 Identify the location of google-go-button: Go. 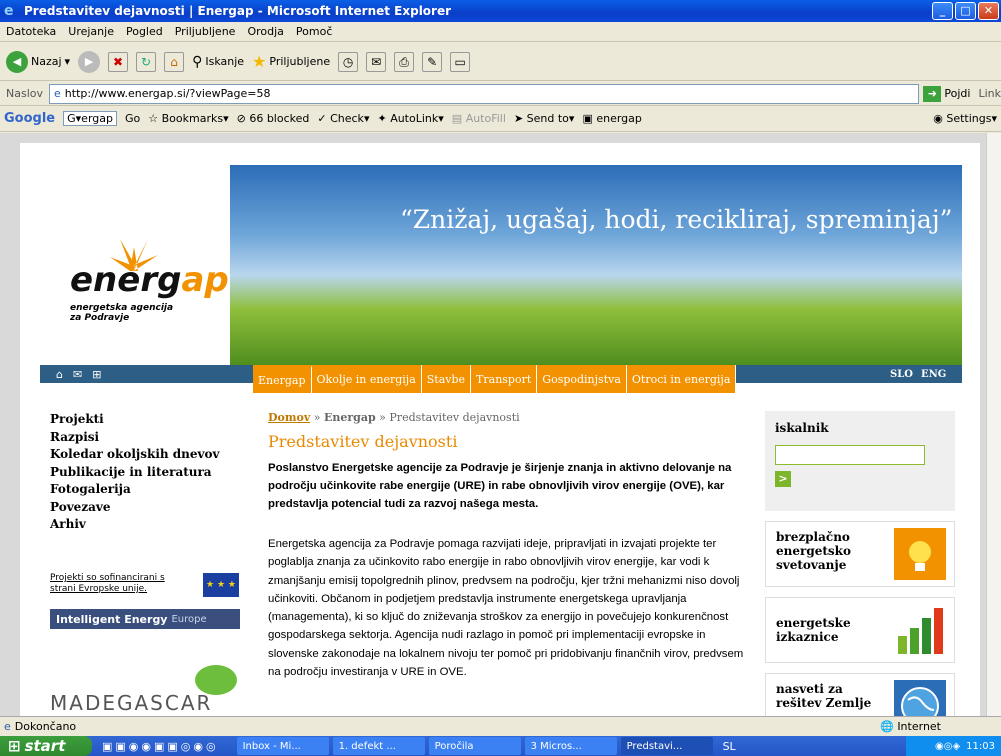
(132, 118).